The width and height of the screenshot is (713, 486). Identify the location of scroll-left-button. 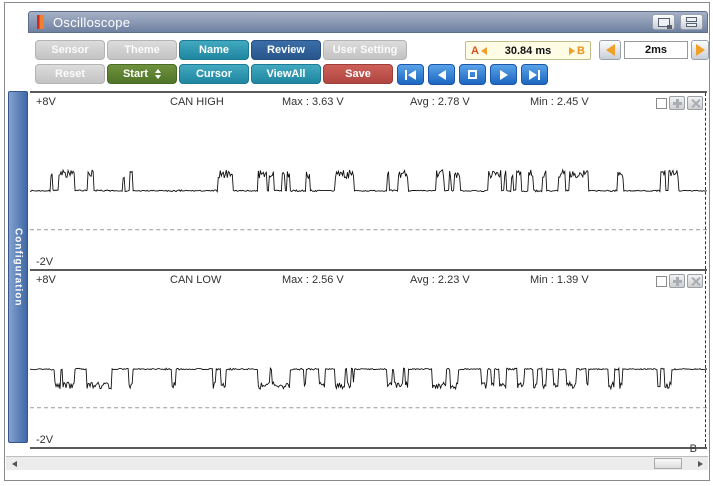
(14, 463).